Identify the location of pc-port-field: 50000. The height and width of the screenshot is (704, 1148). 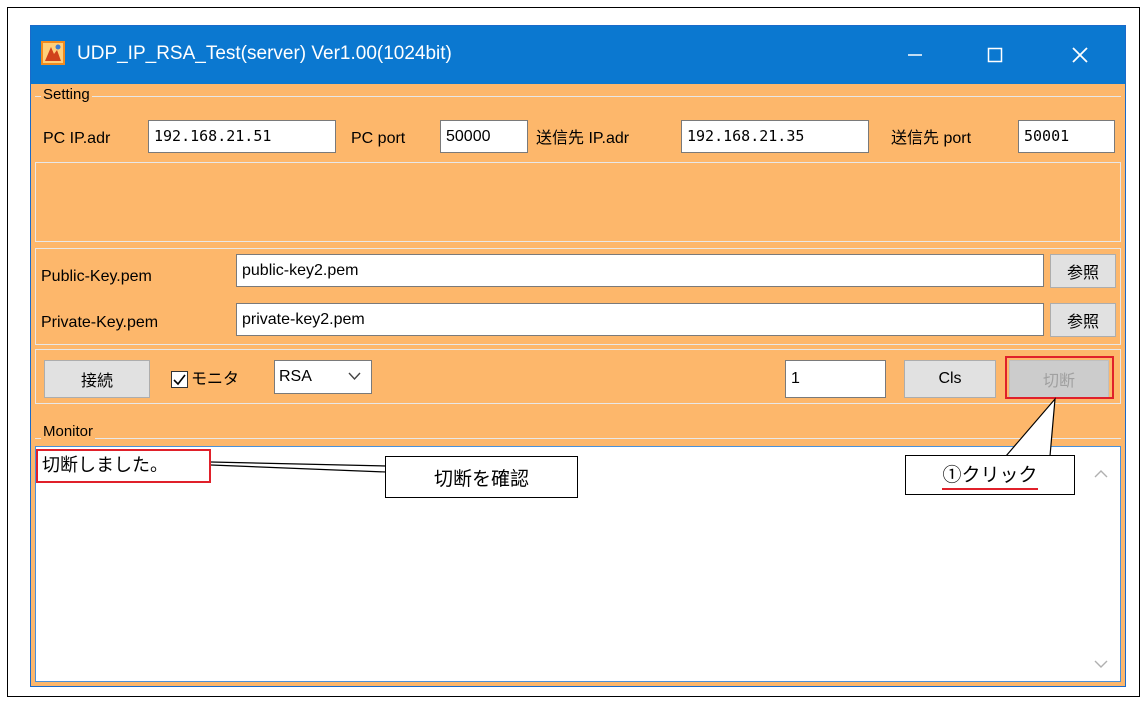
(484, 136).